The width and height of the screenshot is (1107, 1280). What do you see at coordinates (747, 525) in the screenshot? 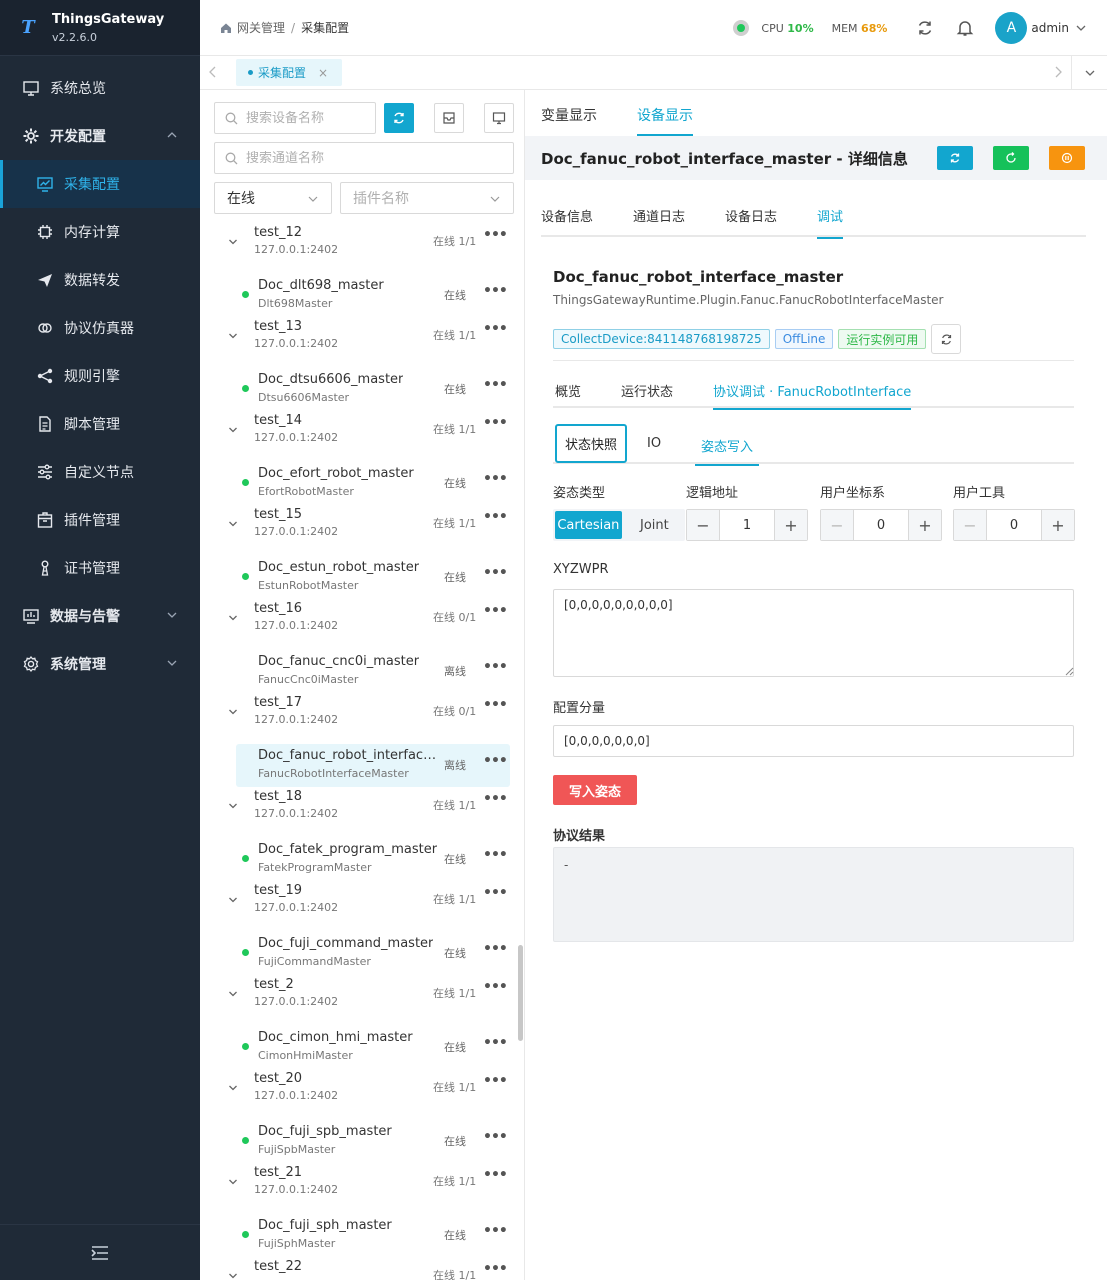
I see `logic-addr-input: 1` at bounding box center [747, 525].